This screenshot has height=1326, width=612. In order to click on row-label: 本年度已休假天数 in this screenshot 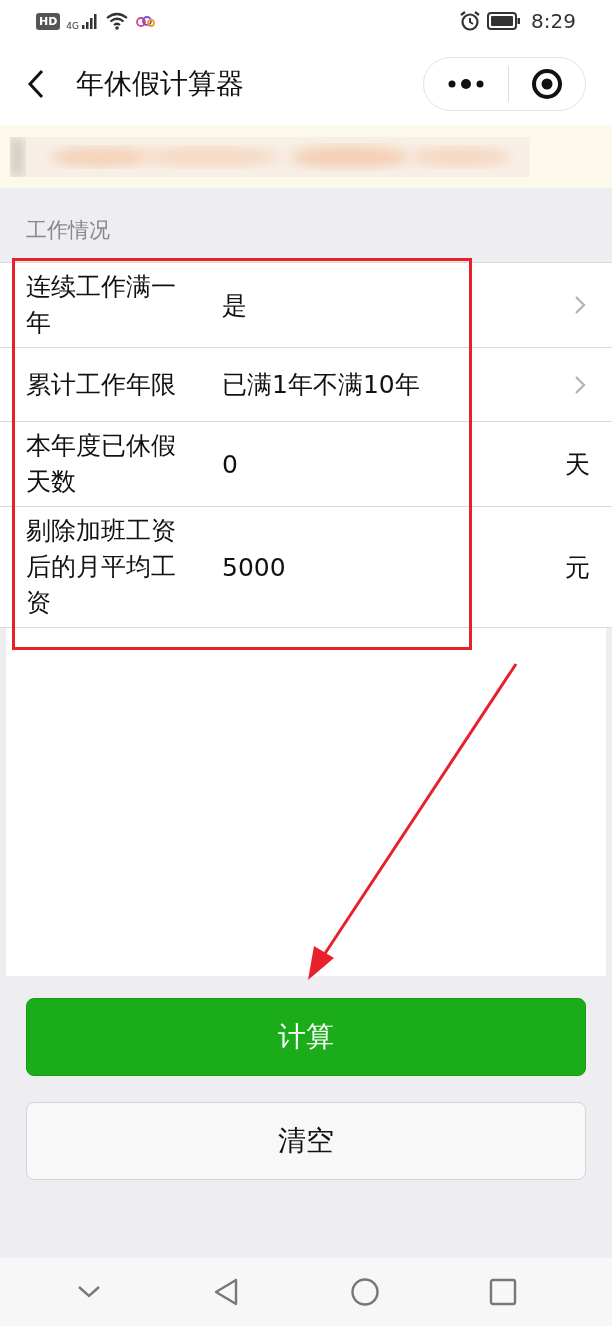, I will do `click(101, 464)`.